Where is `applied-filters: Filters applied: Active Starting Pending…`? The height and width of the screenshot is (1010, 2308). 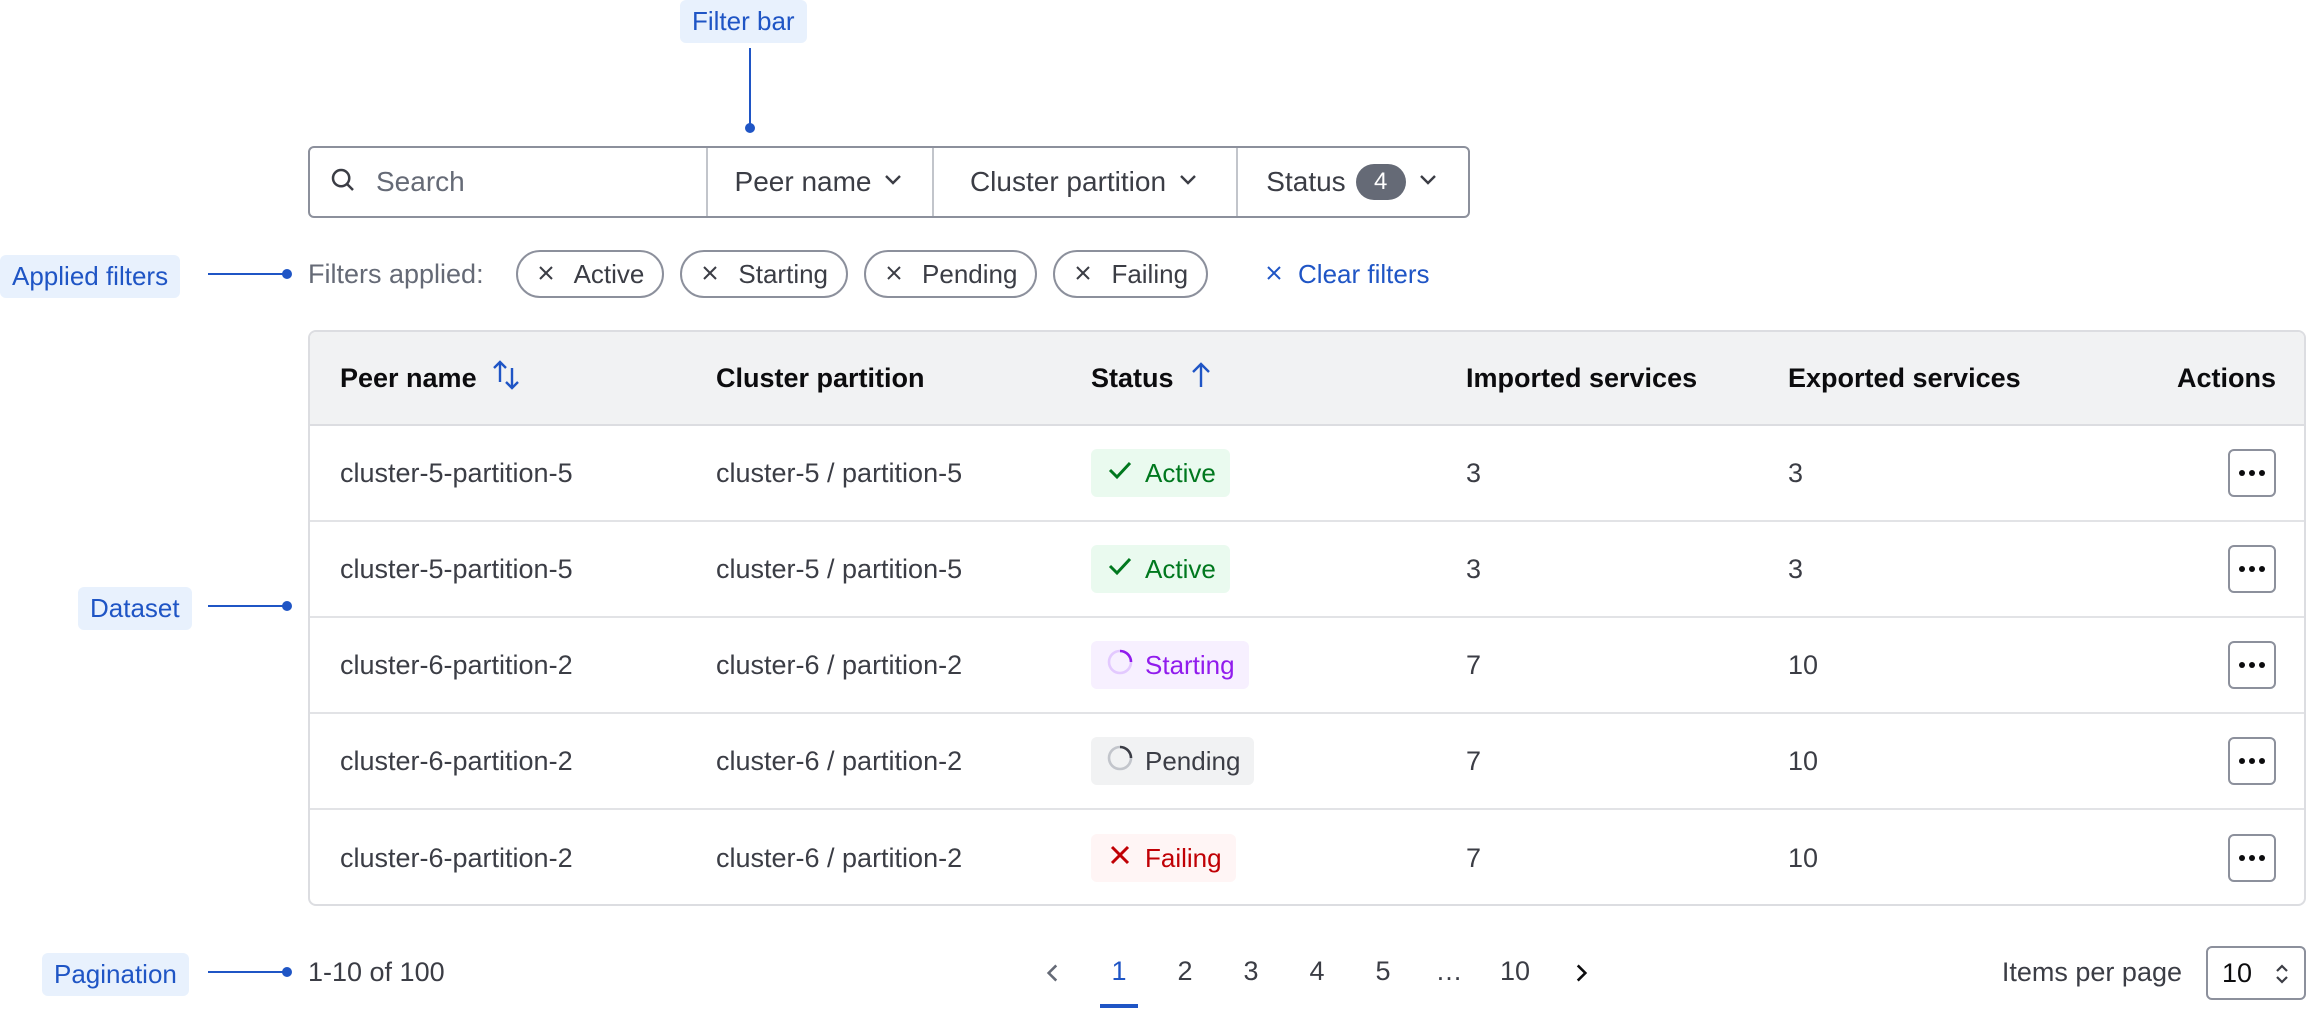 applied-filters: Filters applied: Active Starting Pending… is located at coordinates (869, 274).